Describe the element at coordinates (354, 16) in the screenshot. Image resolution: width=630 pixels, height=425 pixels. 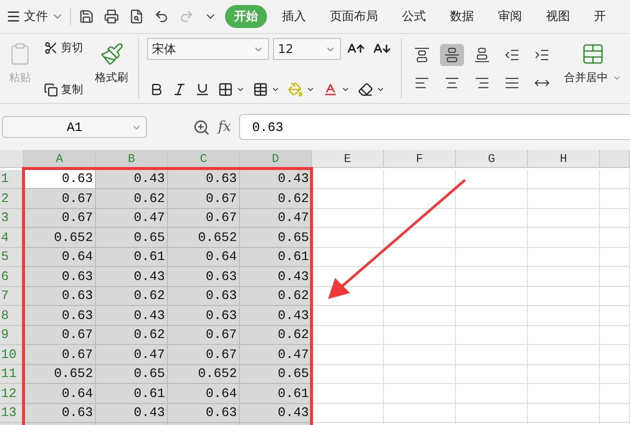
I see `ribbon-tab: 页面布局` at that location.